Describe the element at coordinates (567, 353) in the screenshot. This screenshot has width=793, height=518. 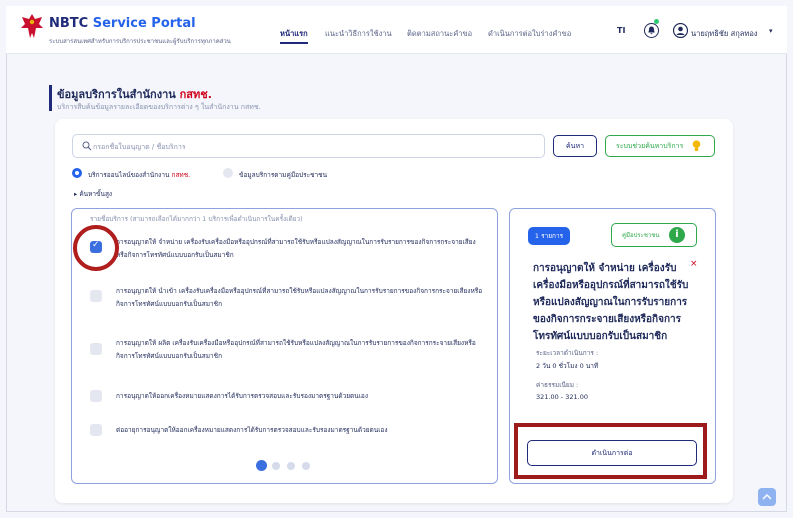
I see `duration-label: ระยะเวลาดำเนินการ :` at that location.